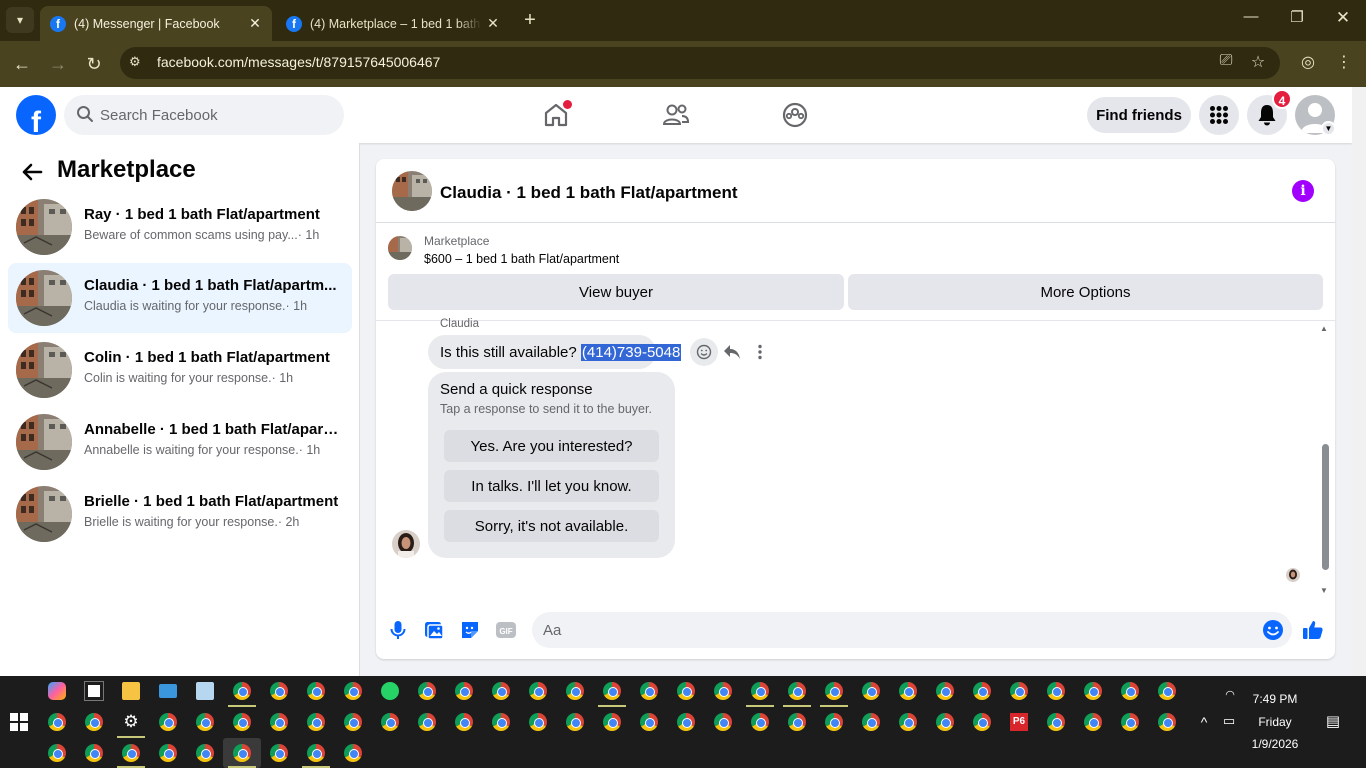  What do you see at coordinates (135, 62) in the screenshot?
I see `site-info-icon: ⚙` at bounding box center [135, 62].